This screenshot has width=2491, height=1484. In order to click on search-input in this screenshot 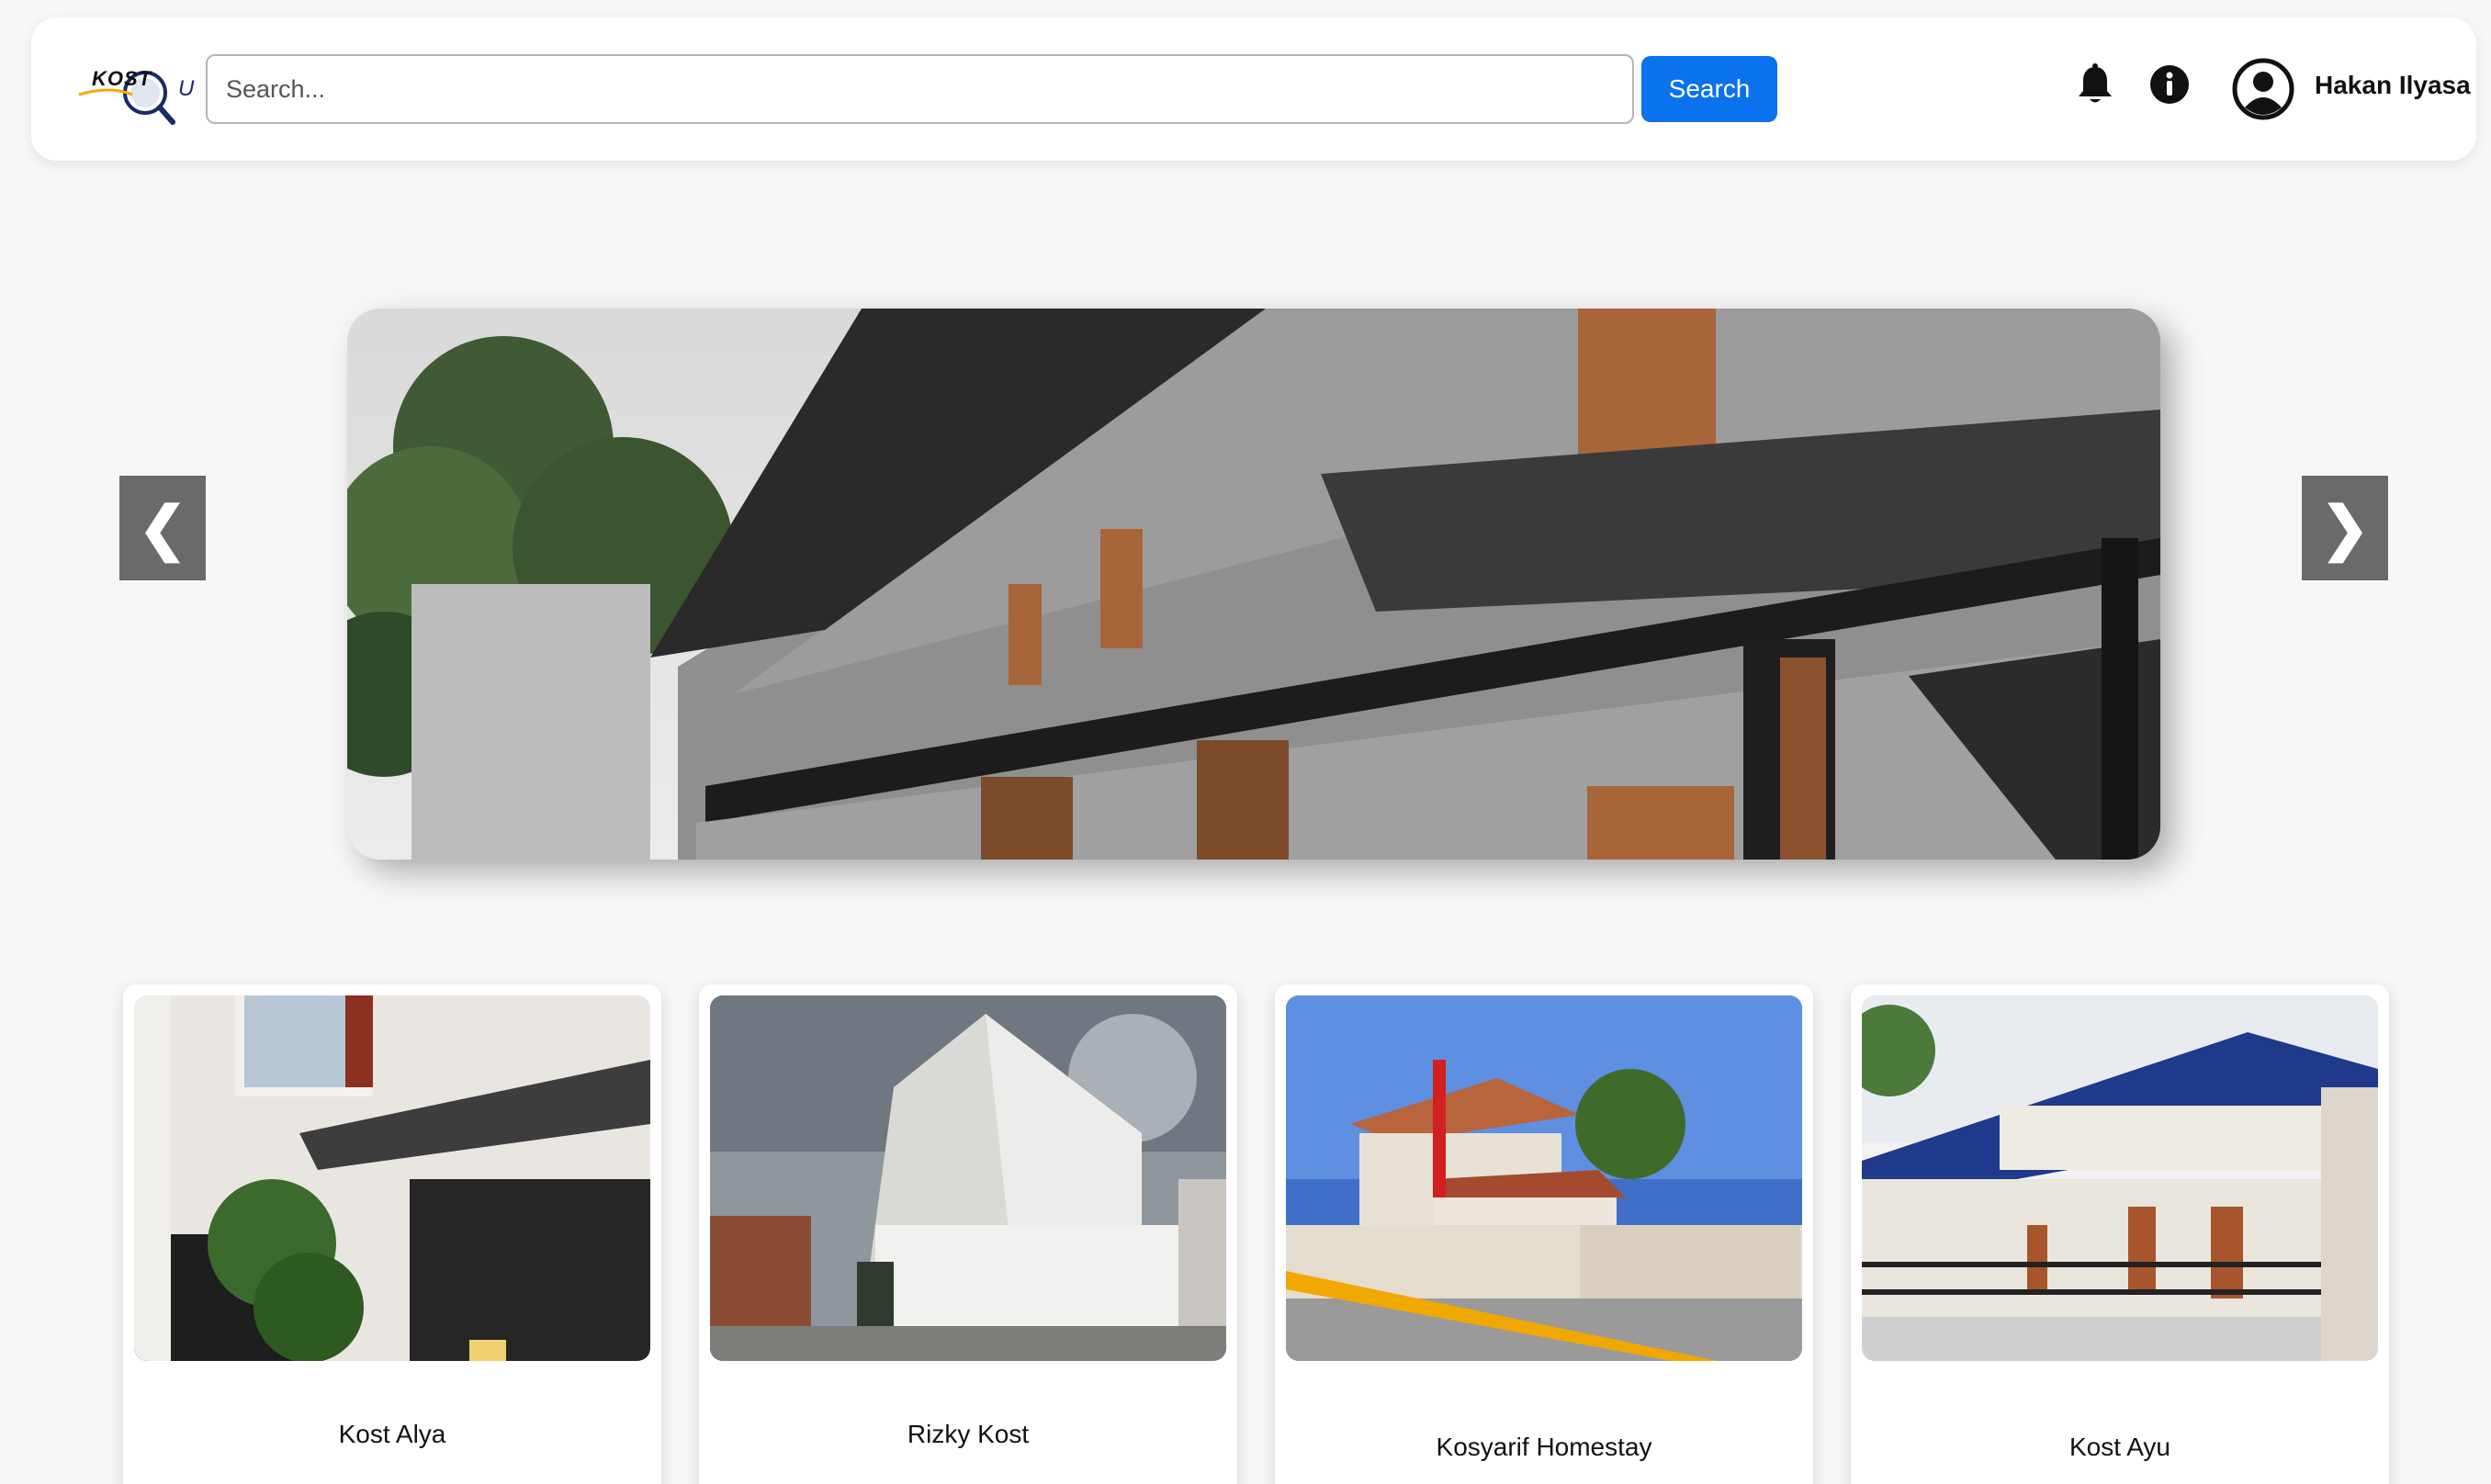, I will do `click(920, 89)`.